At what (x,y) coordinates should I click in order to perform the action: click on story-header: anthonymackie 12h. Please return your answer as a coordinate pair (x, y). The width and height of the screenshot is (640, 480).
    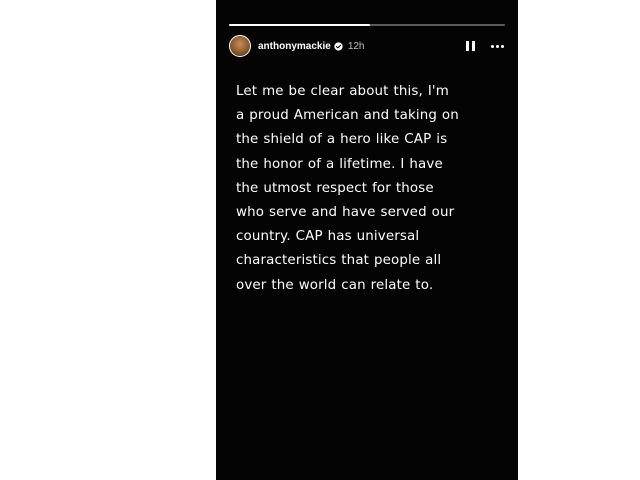
    Looking at the image, I should click on (367, 46).